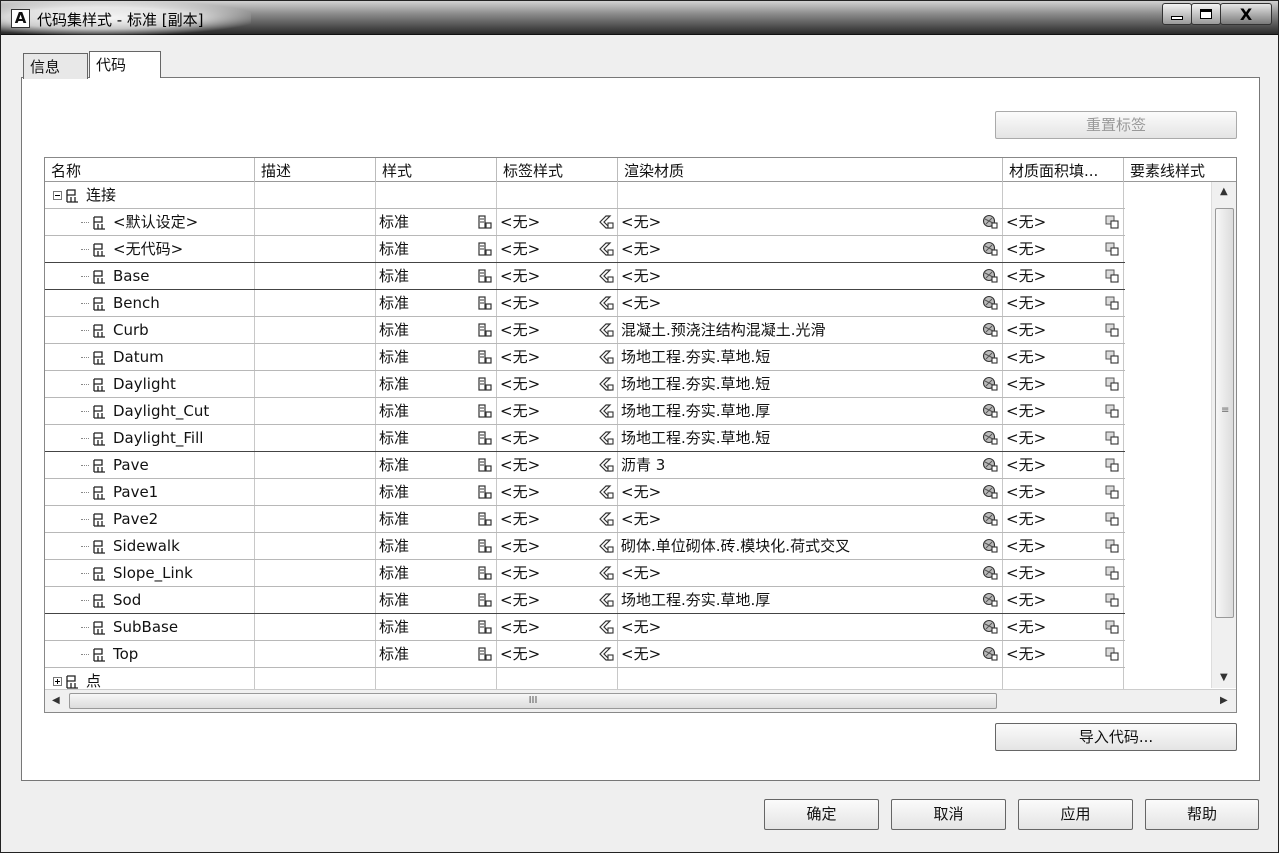  I want to click on code-name-cell: Sod, so click(150, 600).